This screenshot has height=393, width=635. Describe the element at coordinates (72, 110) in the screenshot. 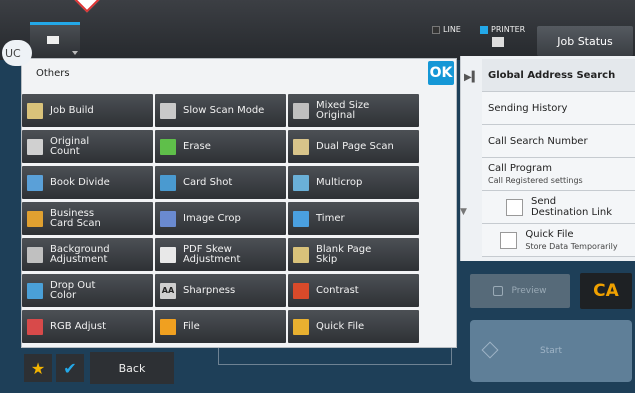

I see `option-label: Job Build` at that location.